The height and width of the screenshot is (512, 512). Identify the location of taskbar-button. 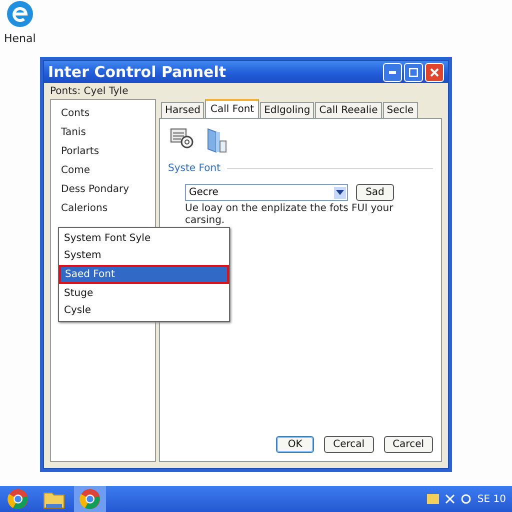
(90, 499).